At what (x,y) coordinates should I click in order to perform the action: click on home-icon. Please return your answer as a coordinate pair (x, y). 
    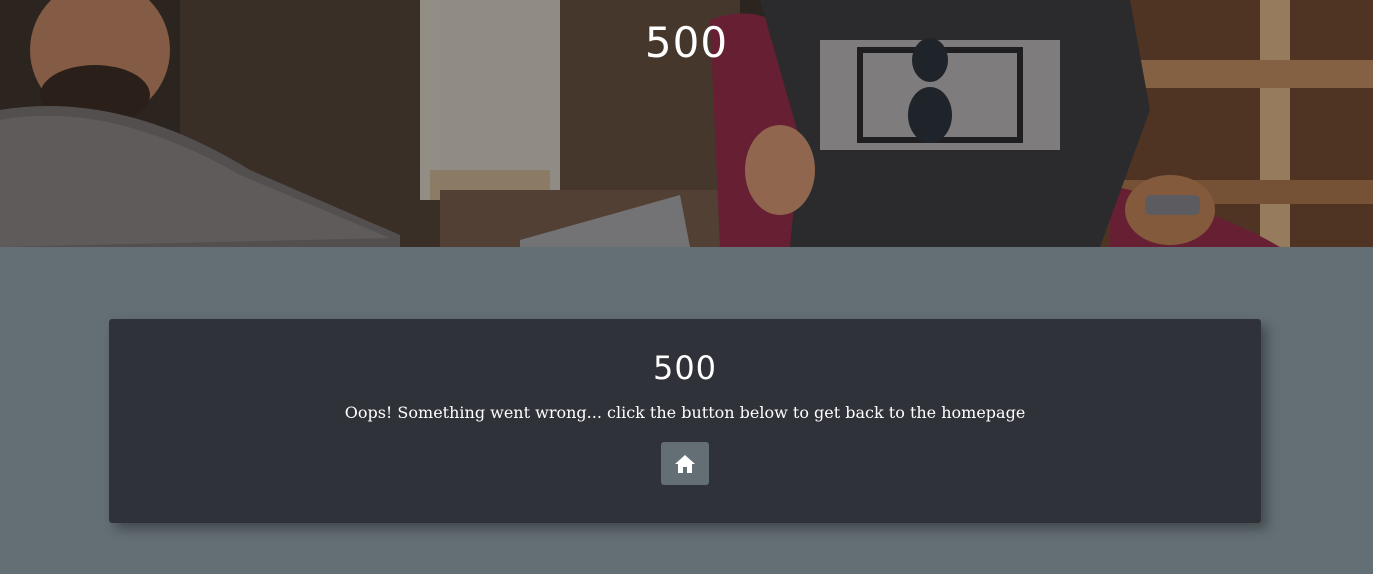
    Looking at the image, I should click on (685, 463).